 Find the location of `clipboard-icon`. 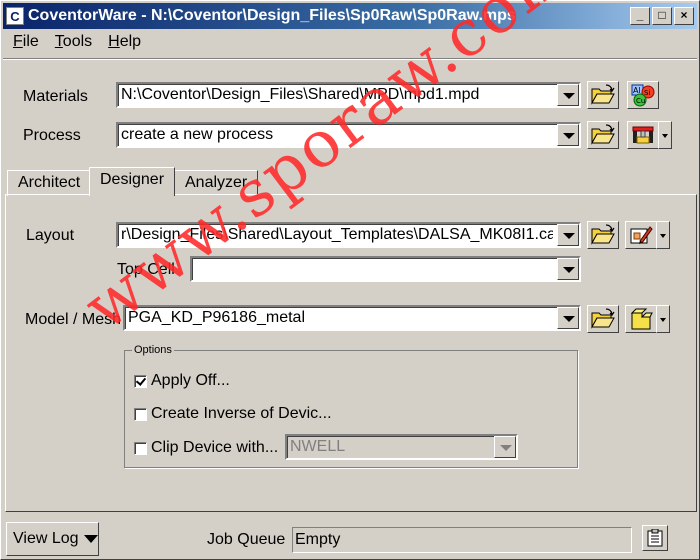

clipboard-icon is located at coordinates (655, 538).